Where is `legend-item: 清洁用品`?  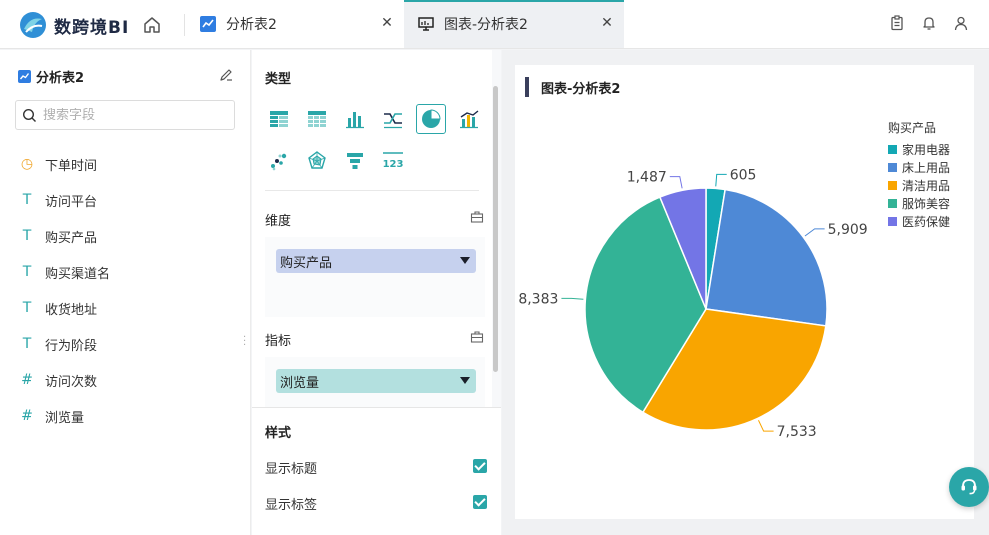
legend-item: 清洁用品 is located at coordinates (919, 185).